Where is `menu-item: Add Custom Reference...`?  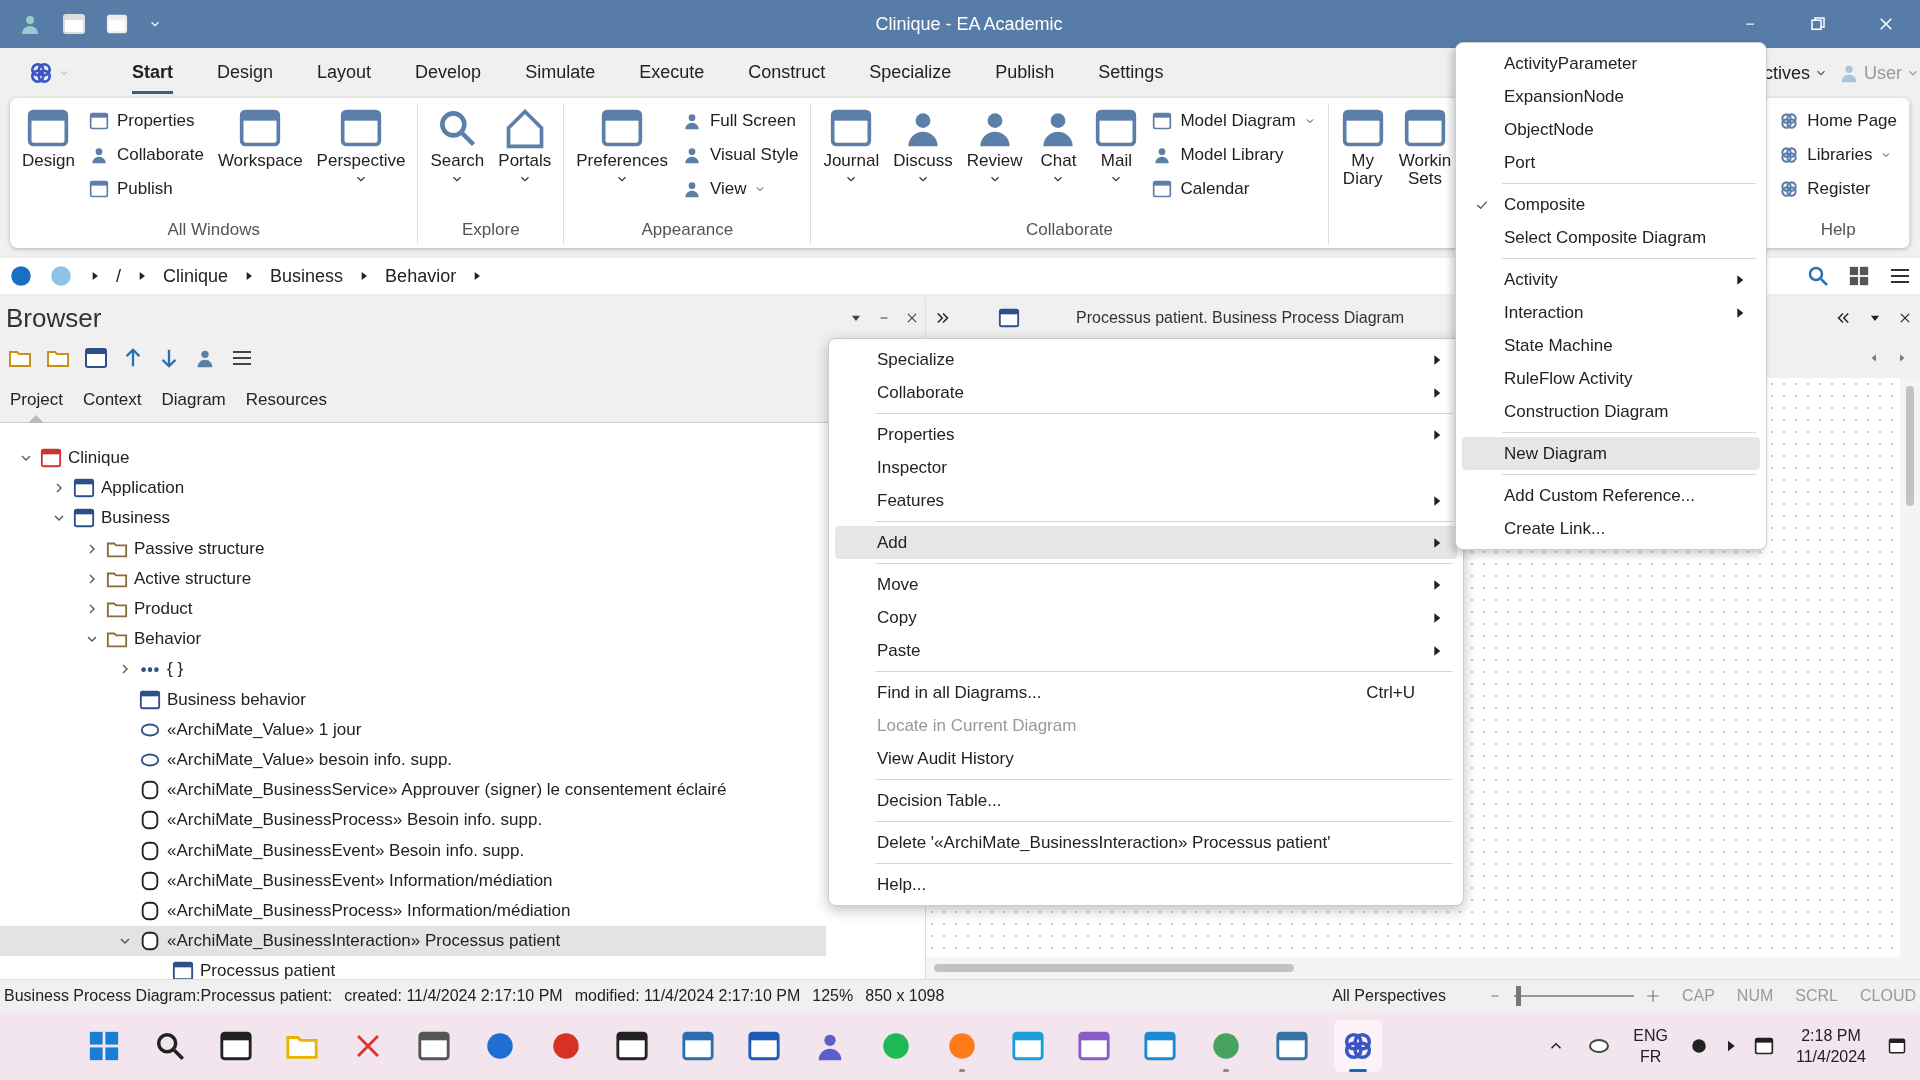 menu-item: Add Custom Reference... is located at coordinates (1611, 495).